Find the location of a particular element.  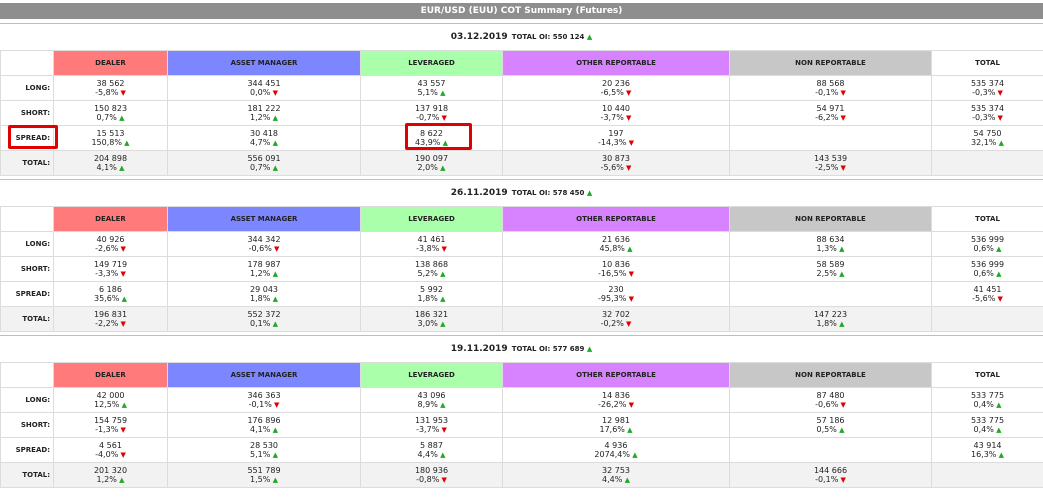

position-value: 535 374 is located at coordinates (987, 108).